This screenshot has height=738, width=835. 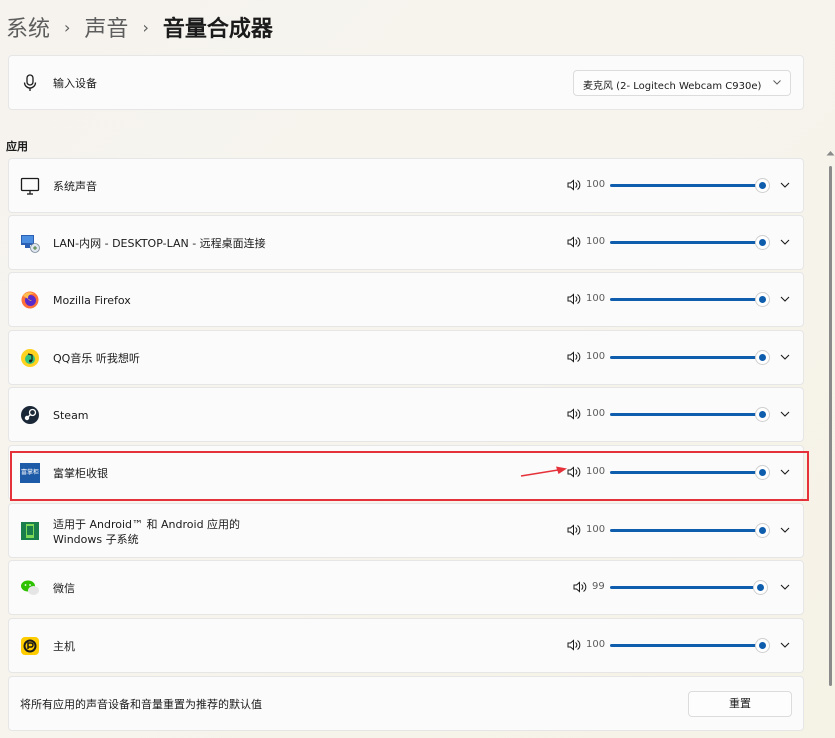 What do you see at coordinates (30, 531) in the screenshot?
I see `android-subsystem-icon` at bounding box center [30, 531].